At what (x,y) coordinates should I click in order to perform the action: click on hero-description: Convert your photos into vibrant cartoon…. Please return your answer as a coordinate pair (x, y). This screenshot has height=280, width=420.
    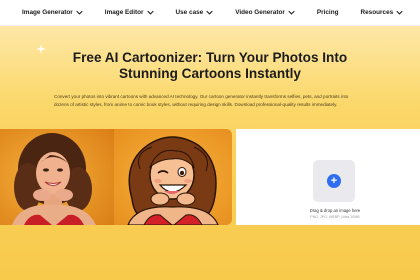
    Looking at the image, I should click on (201, 100).